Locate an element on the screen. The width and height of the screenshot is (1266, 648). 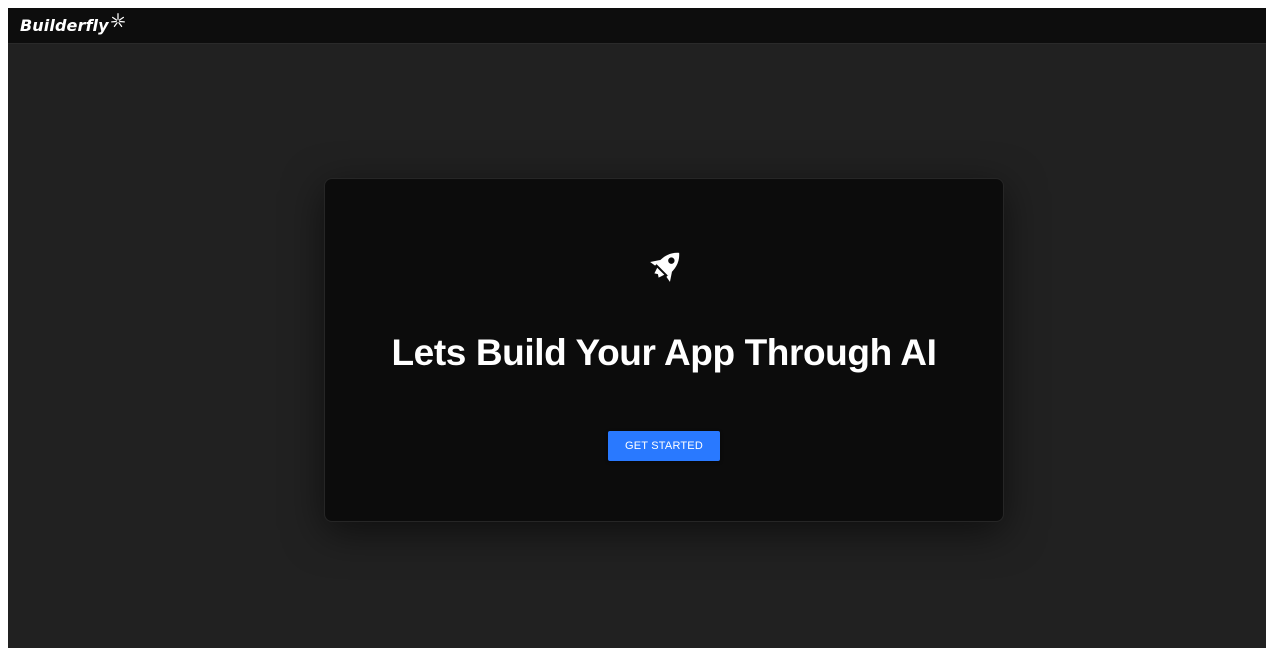
get-started-button: GET STARTED is located at coordinates (664, 446).